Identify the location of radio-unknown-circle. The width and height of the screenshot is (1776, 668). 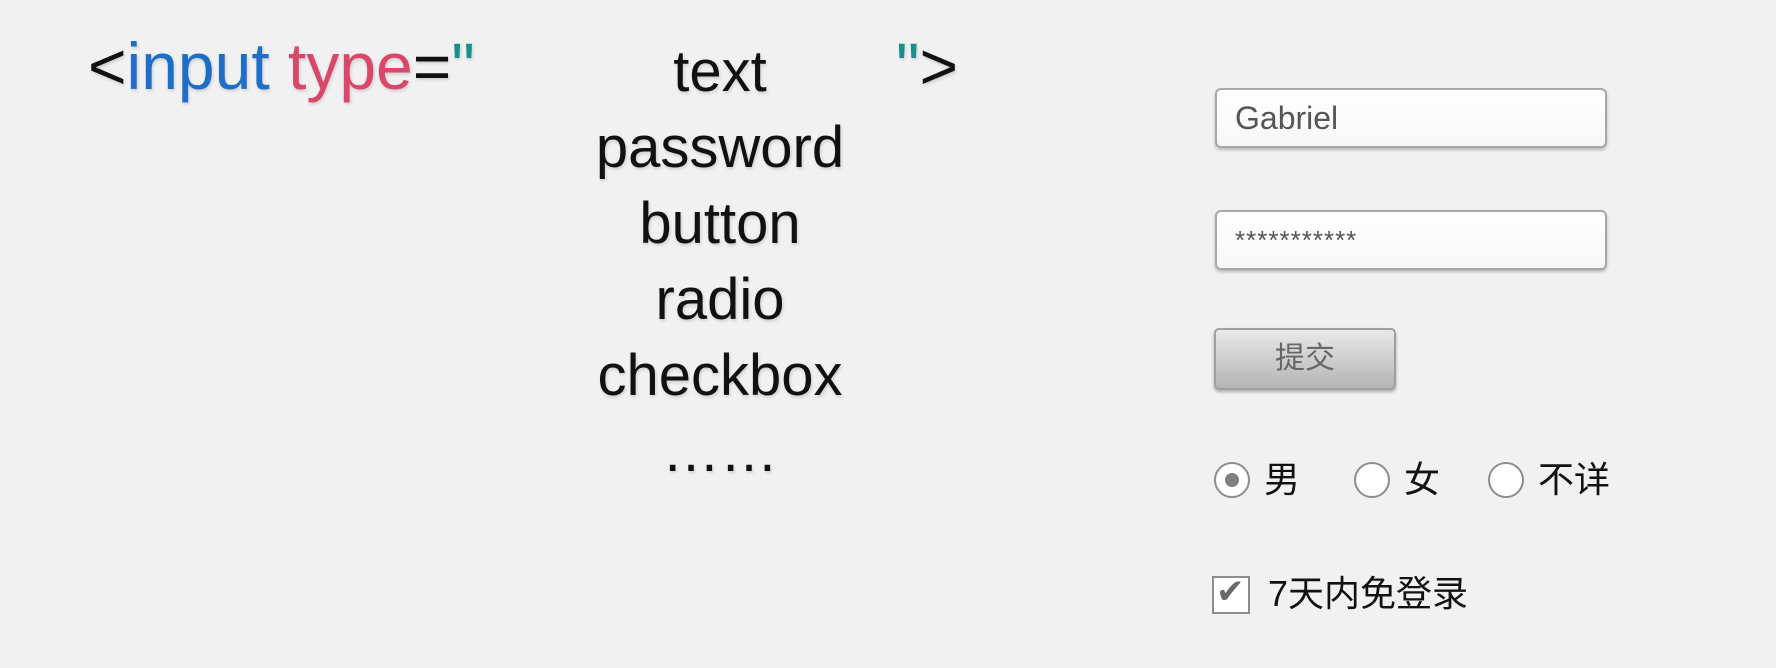
(1506, 480).